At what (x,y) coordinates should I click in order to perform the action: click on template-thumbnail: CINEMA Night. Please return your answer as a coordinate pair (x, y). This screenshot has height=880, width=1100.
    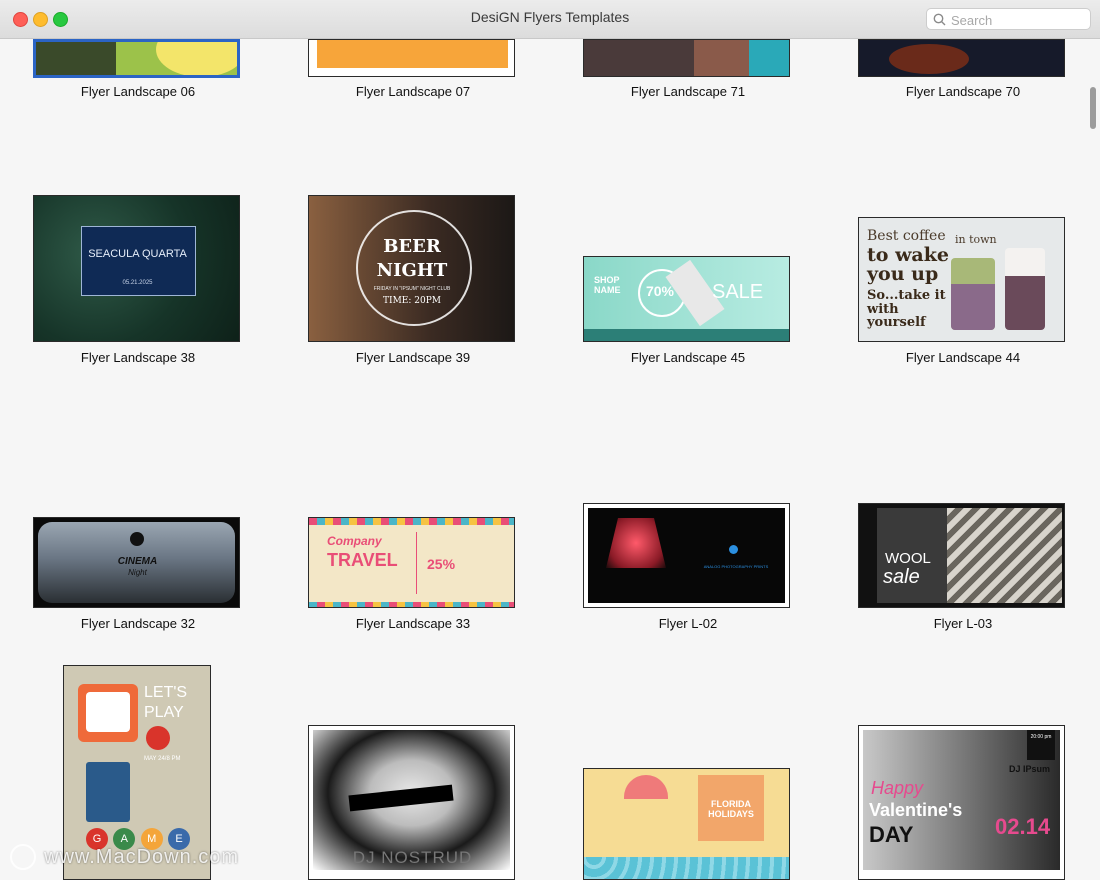
    Looking at the image, I should click on (136, 562).